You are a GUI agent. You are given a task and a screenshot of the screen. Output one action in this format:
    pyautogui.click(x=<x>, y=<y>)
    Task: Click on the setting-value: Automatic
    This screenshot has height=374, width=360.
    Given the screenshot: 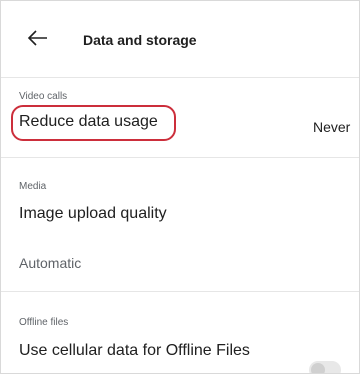 What is the action you would take?
    pyautogui.click(x=50, y=263)
    